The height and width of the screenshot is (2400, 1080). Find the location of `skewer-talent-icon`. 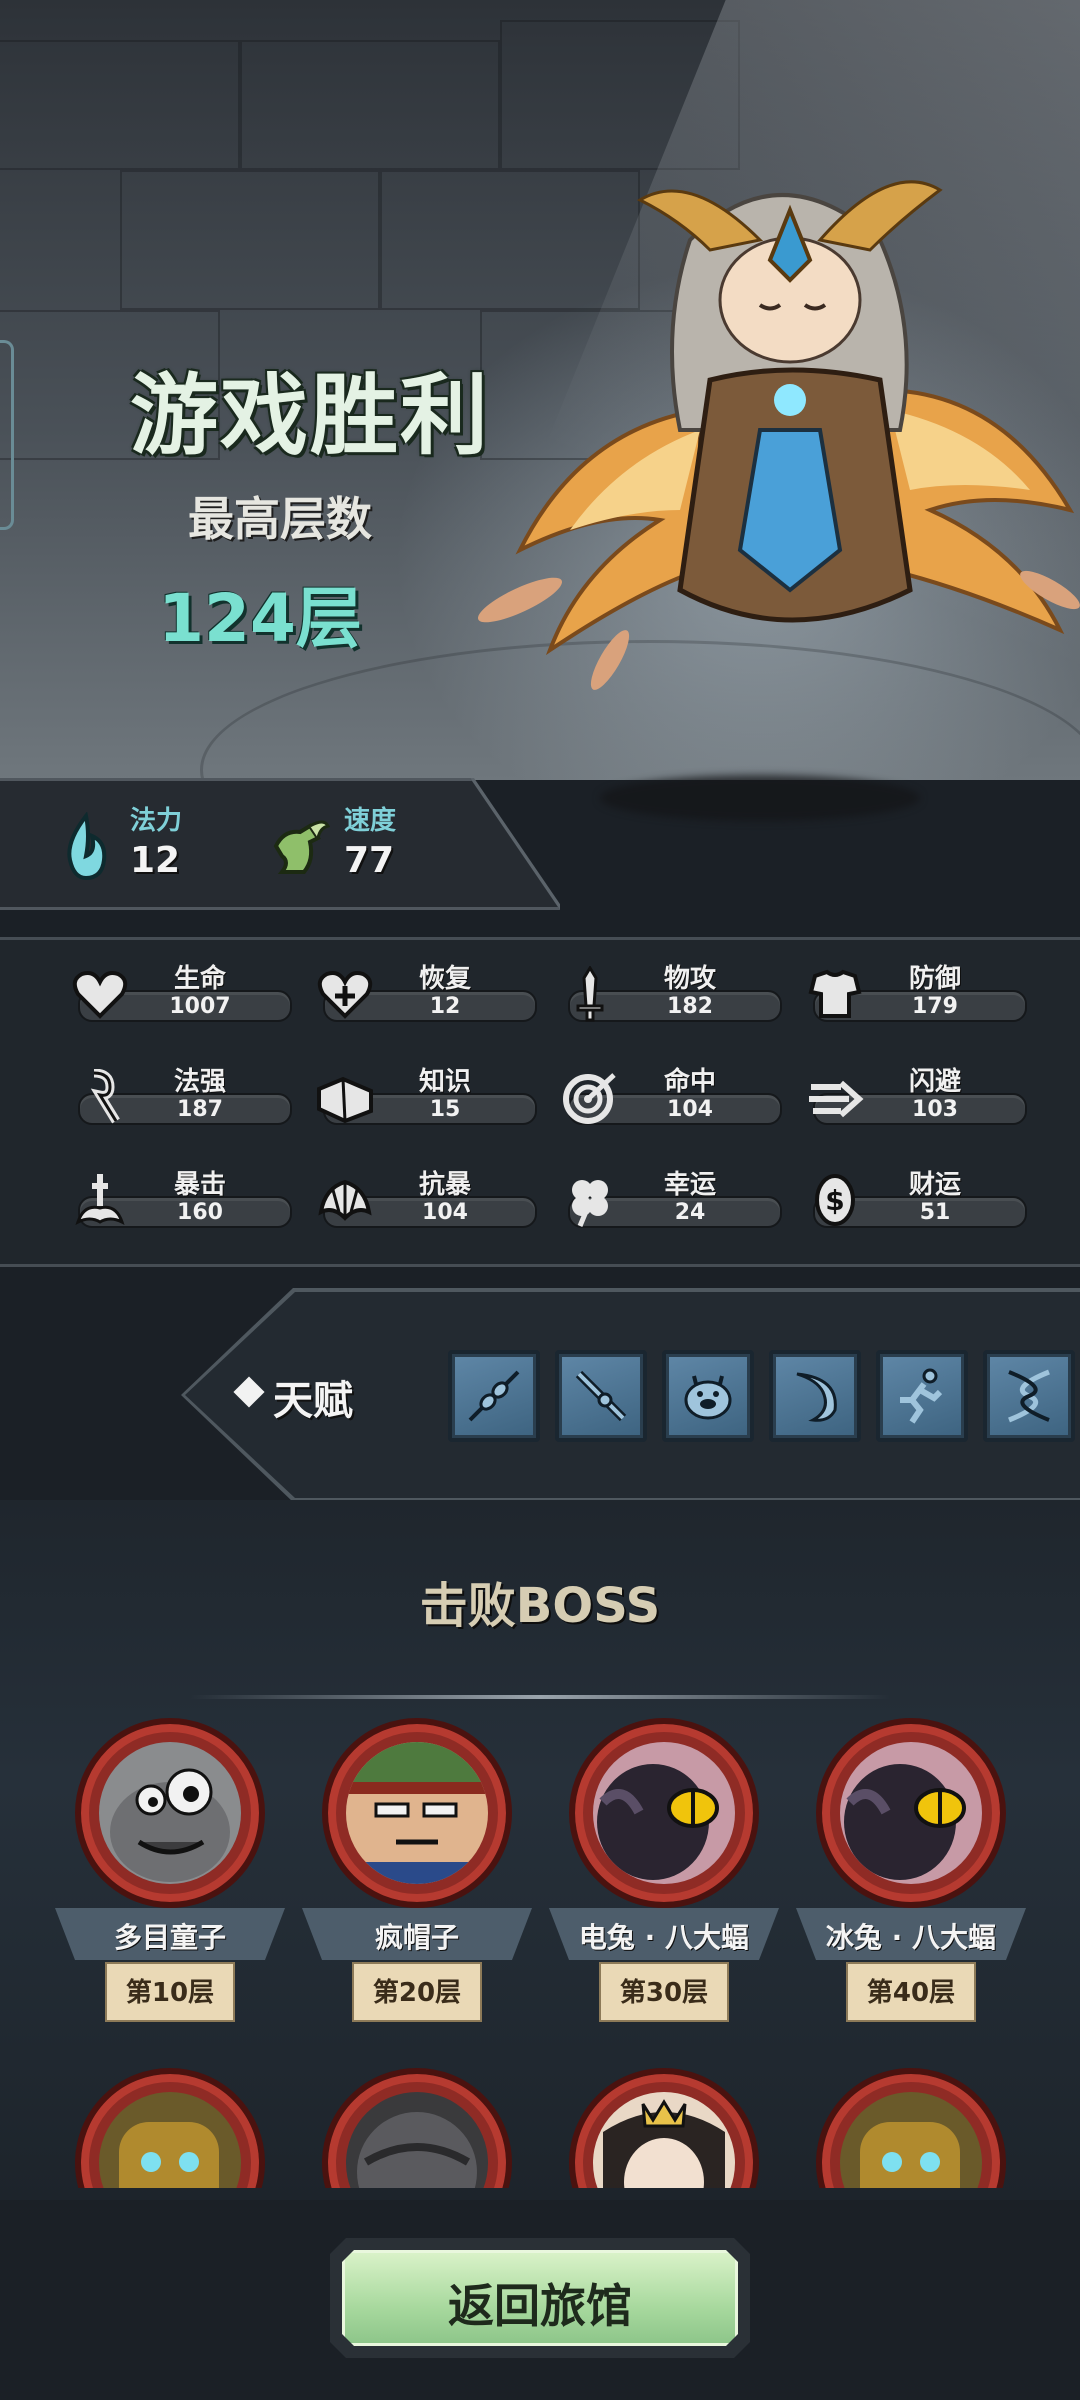

skewer-talent-icon is located at coordinates (494, 1396).